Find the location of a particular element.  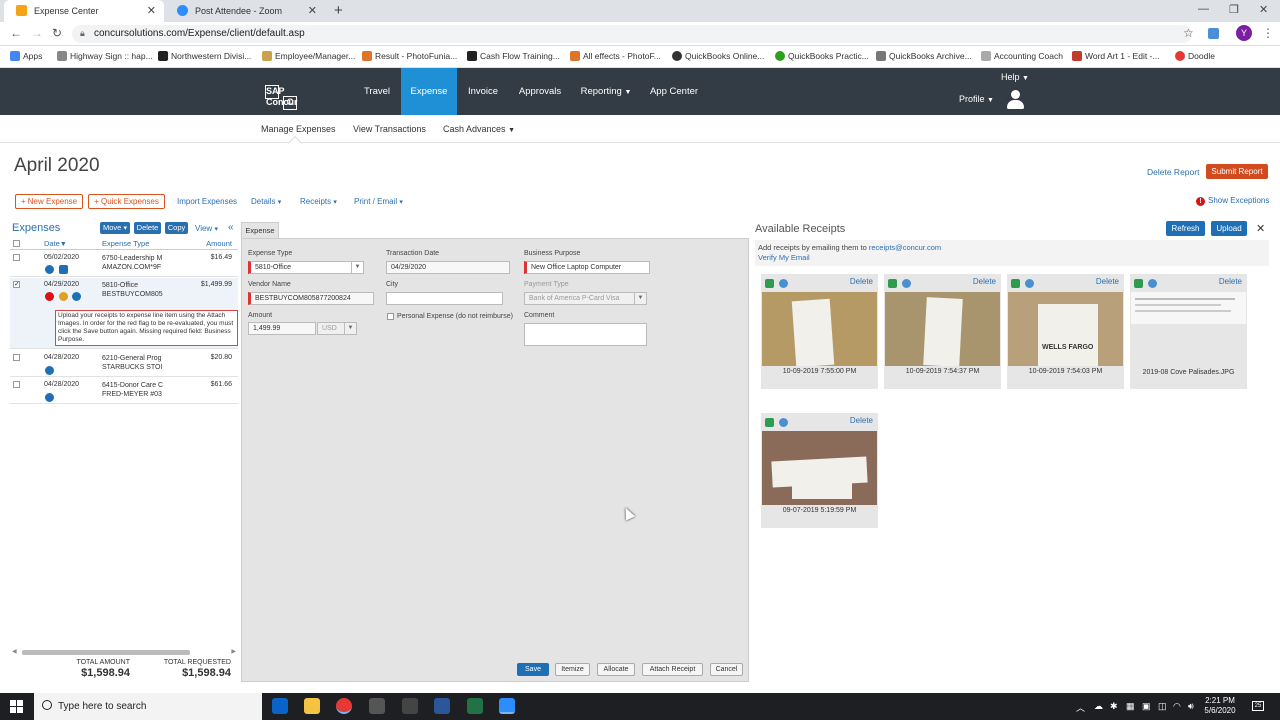

refresh-button: Refresh is located at coordinates (1185, 228).